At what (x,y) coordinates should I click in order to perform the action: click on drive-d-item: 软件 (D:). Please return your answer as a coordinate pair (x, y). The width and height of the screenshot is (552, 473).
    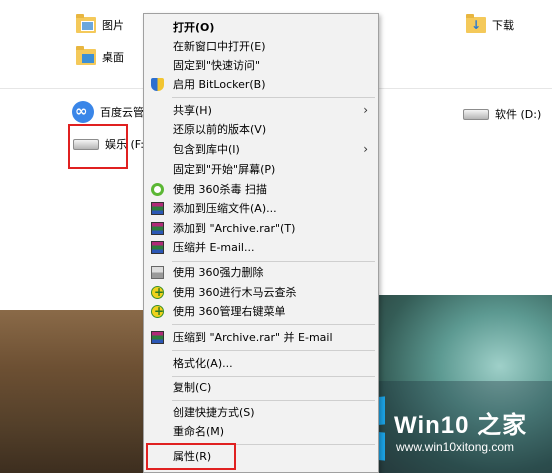
    Looking at the image, I should click on (502, 114).